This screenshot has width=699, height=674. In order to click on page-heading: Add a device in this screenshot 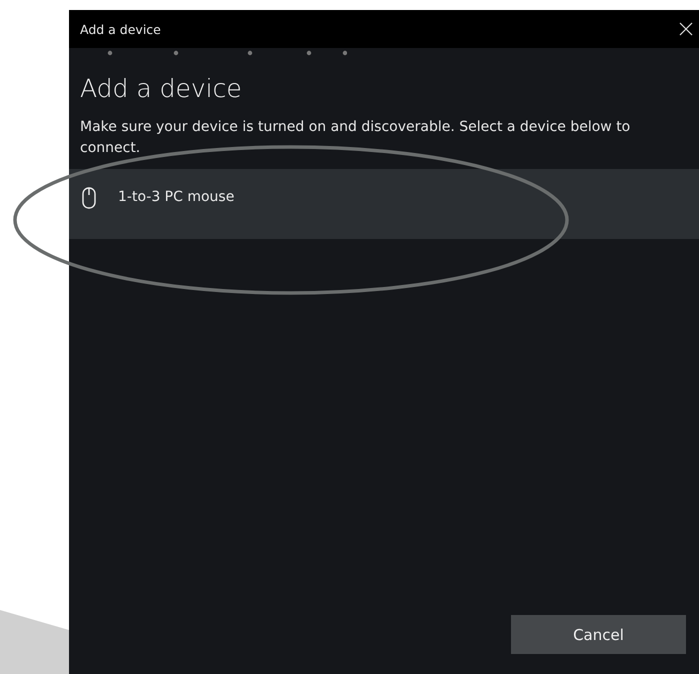, I will do `click(161, 88)`.